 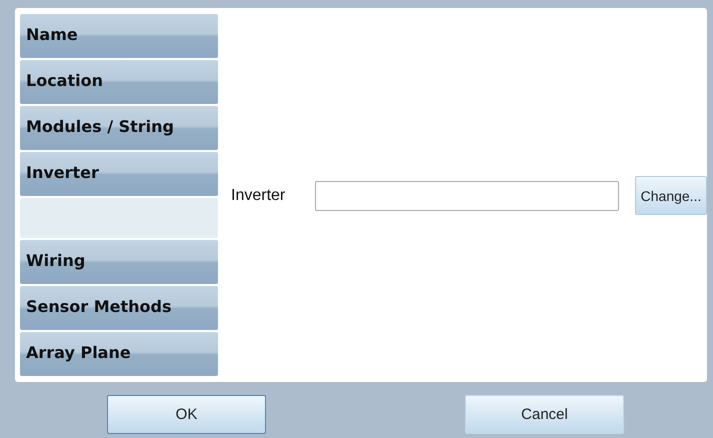 I want to click on cancel-button: Cancel, so click(x=544, y=414).